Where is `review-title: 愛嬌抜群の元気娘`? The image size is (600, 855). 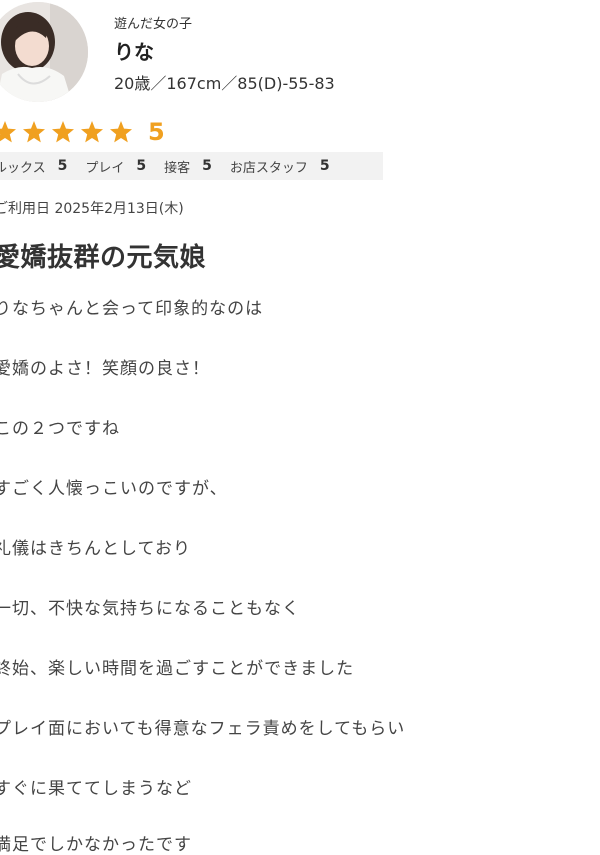 review-title: 愛嬌抜群の元気娘 is located at coordinates (103, 258).